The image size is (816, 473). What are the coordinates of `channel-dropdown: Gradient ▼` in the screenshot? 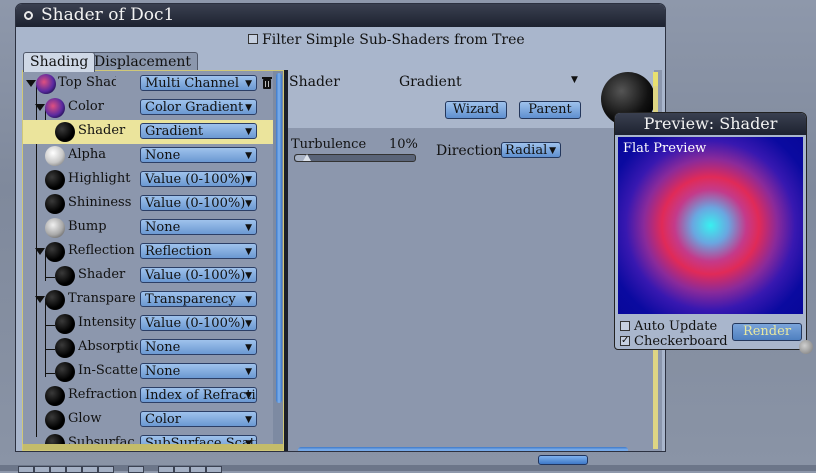 It's located at (198, 131).